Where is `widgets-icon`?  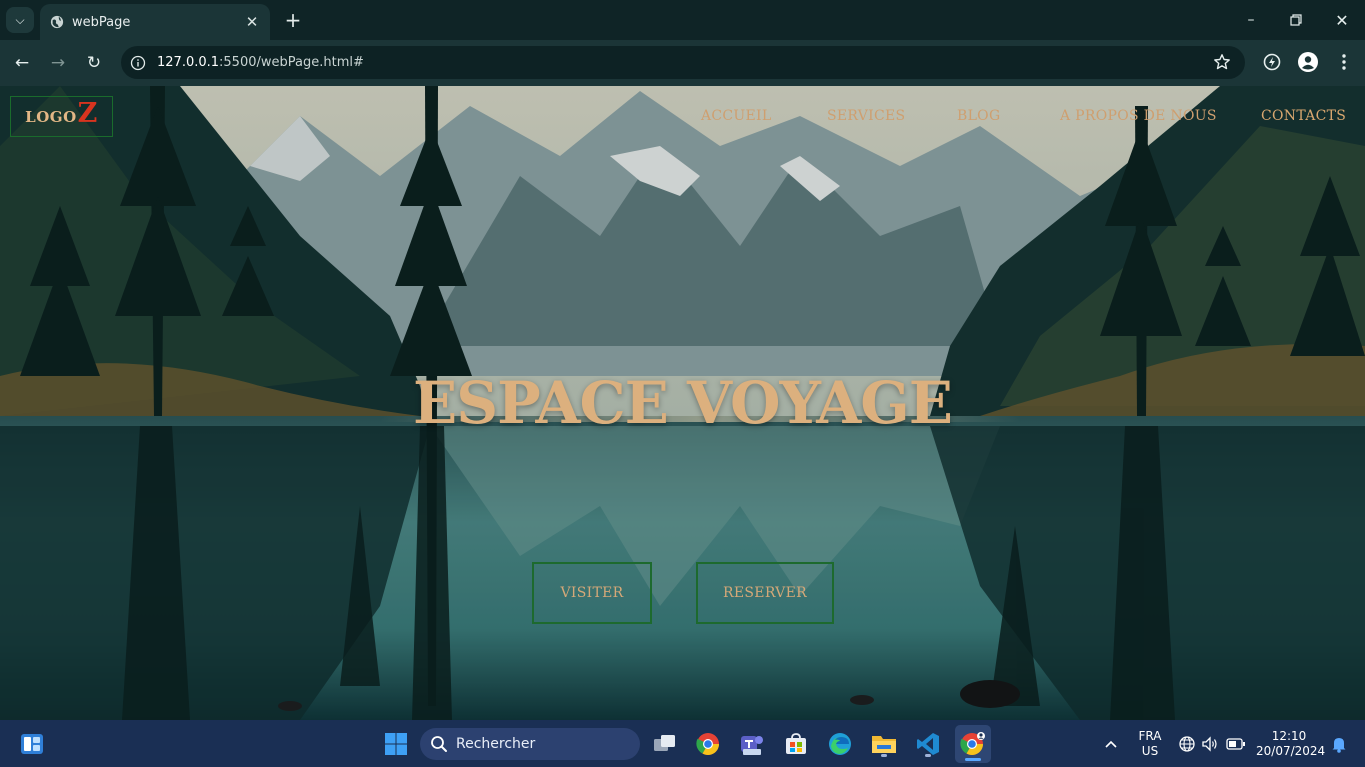 widgets-icon is located at coordinates (32, 744).